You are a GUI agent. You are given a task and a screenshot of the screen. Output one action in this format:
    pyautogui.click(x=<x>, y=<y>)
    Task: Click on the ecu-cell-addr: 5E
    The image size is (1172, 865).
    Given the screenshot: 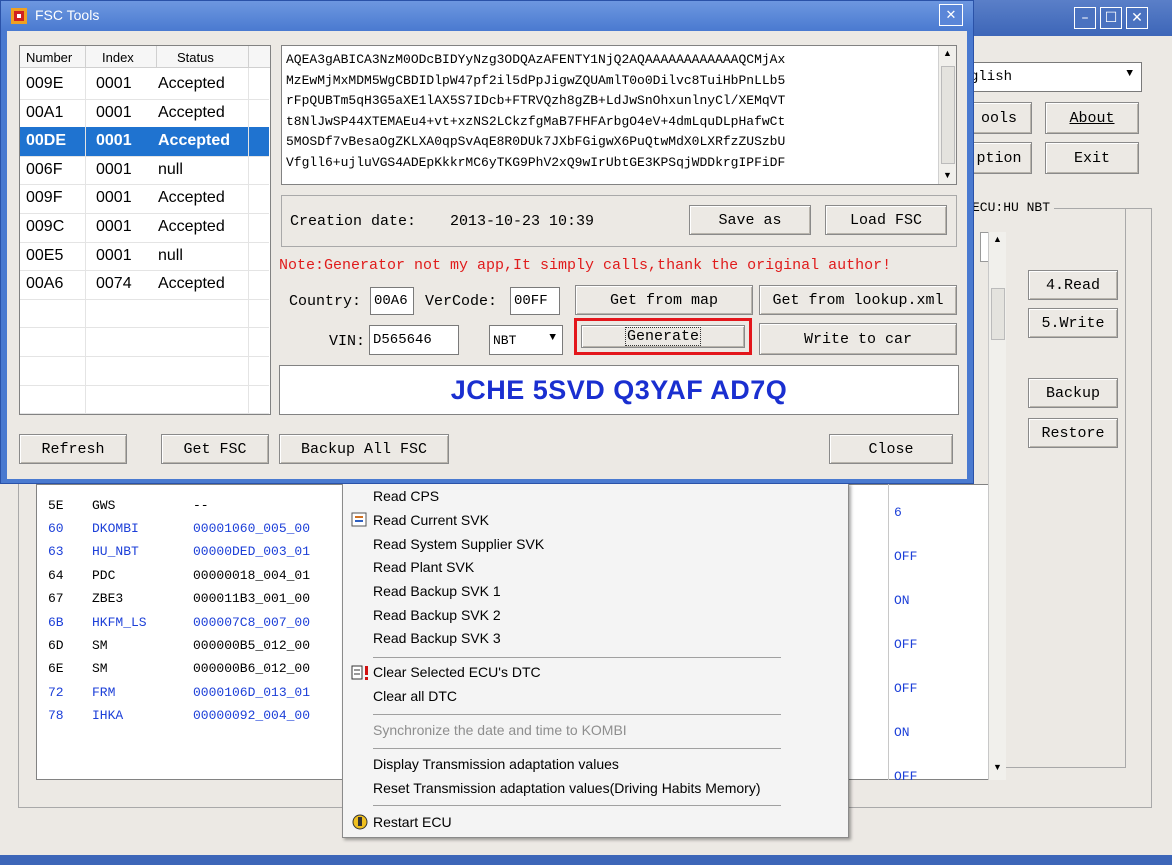 What is the action you would take?
    pyautogui.click(x=56, y=505)
    